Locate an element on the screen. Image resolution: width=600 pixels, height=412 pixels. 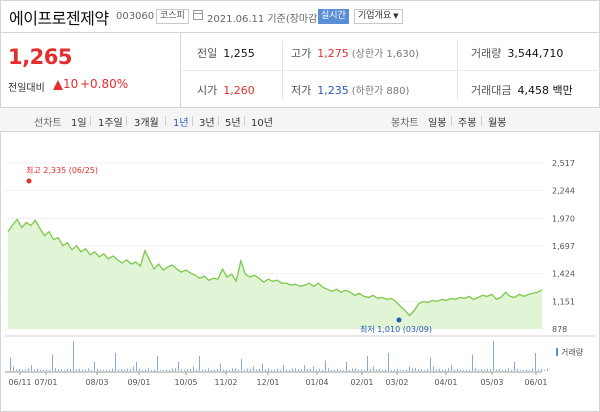
y-tick-label: 2,517 is located at coordinates (563, 163).